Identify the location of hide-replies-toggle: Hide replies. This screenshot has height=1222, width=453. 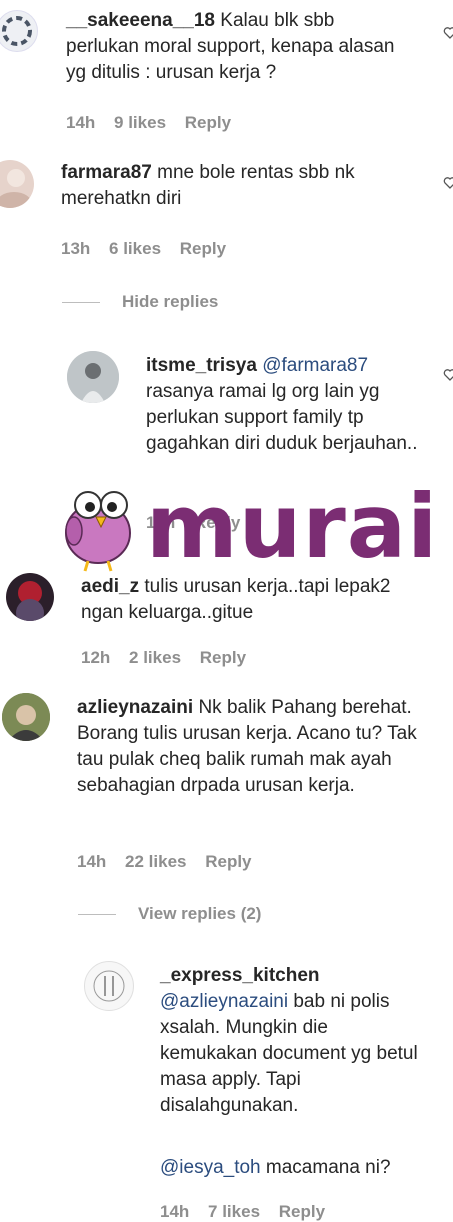
(140, 302).